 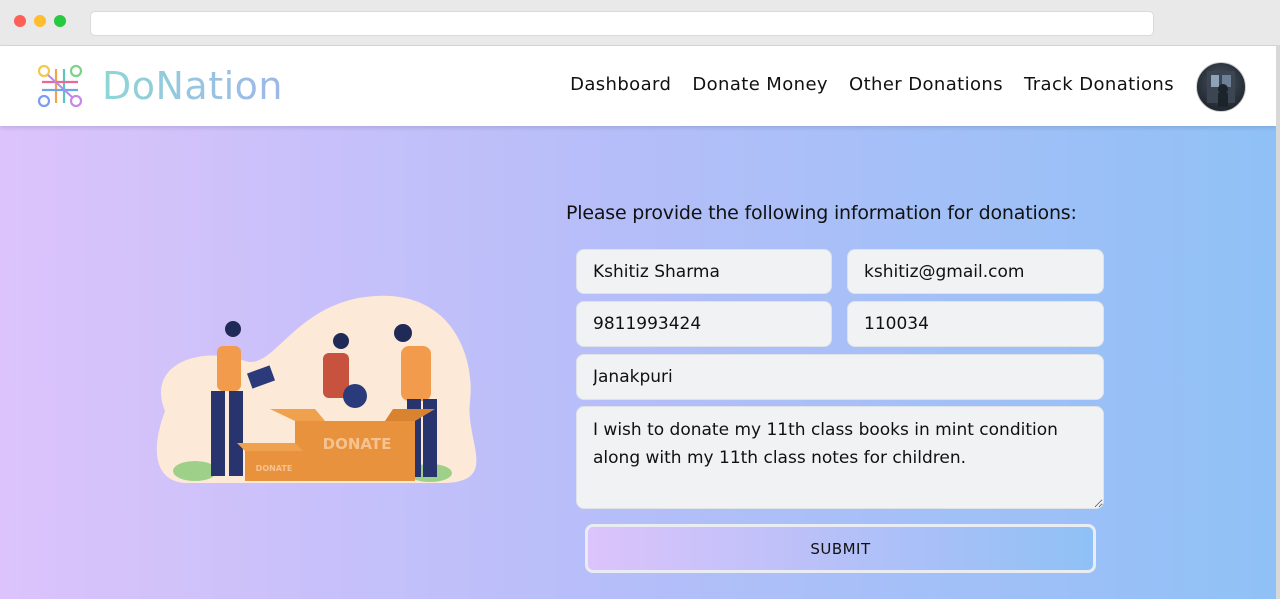 What do you see at coordinates (192, 86) in the screenshot?
I see `brand-name: DoNation` at bounding box center [192, 86].